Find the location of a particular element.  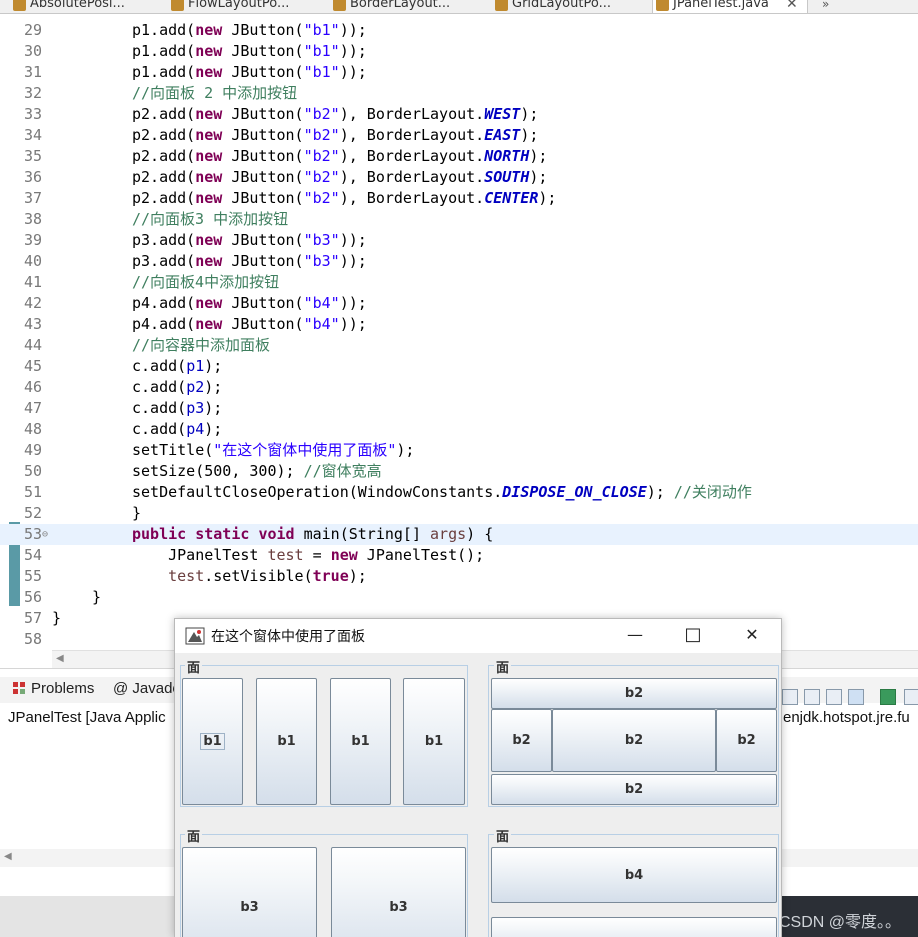

tab-javadoc: @ Javado is located at coordinates (147, 688).